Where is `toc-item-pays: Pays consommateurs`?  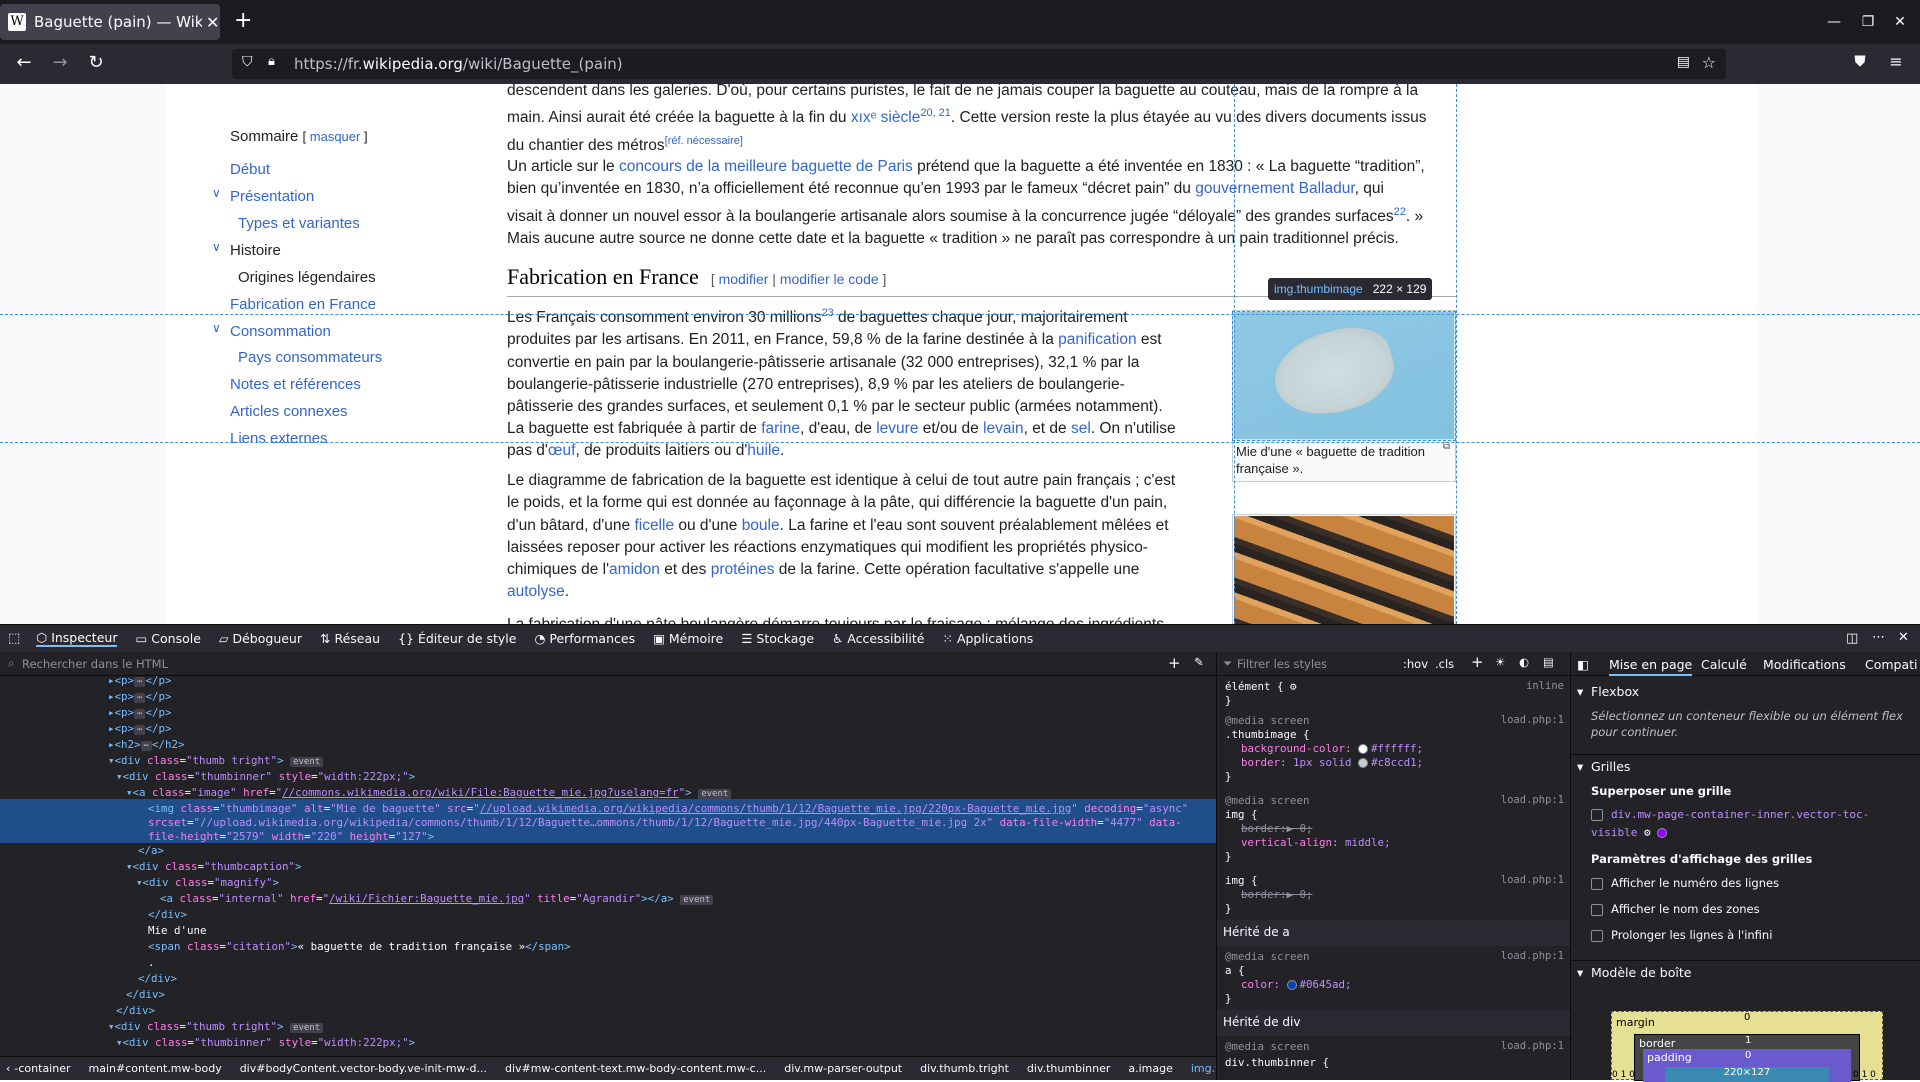
toc-item-pays: Pays consommateurs is located at coordinates (310, 357).